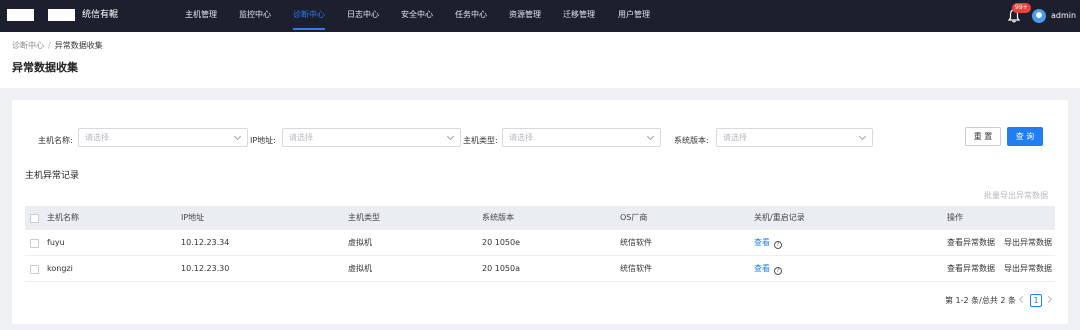 The width and height of the screenshot is (1080, 330). Describe the element at coordinates (480, 140) in the screenshot. I see `host-type-label: 主机类型:` at that location.